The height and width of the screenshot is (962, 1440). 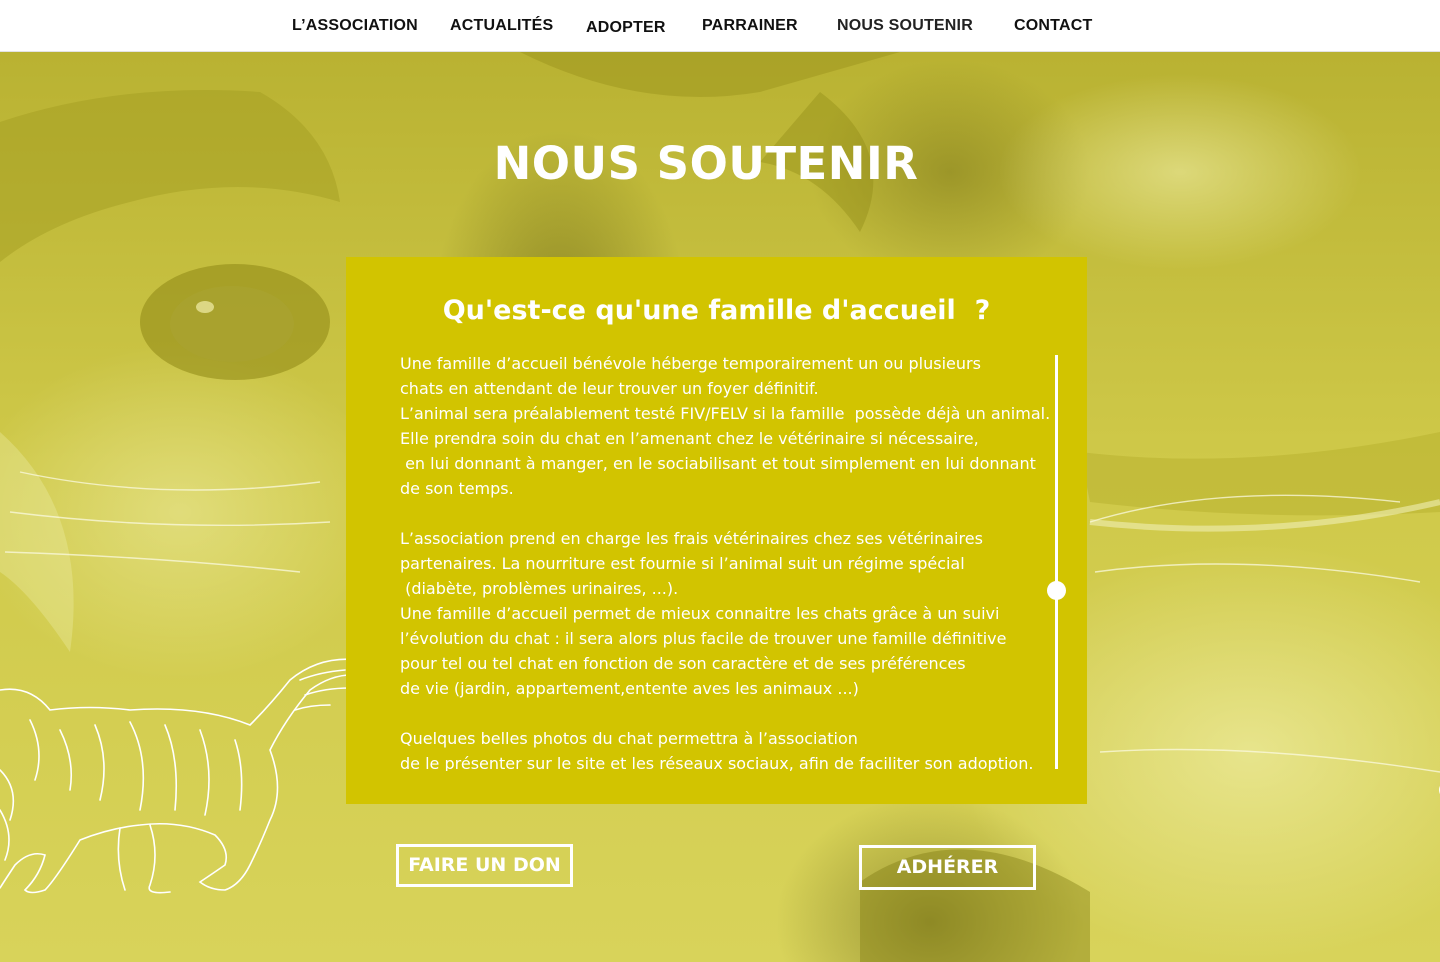 What do you see at coordinates (355, 26) in the screenshot?
I see `nav-item-association: L’ASSOCIATION` at bounding box center [355, 26].